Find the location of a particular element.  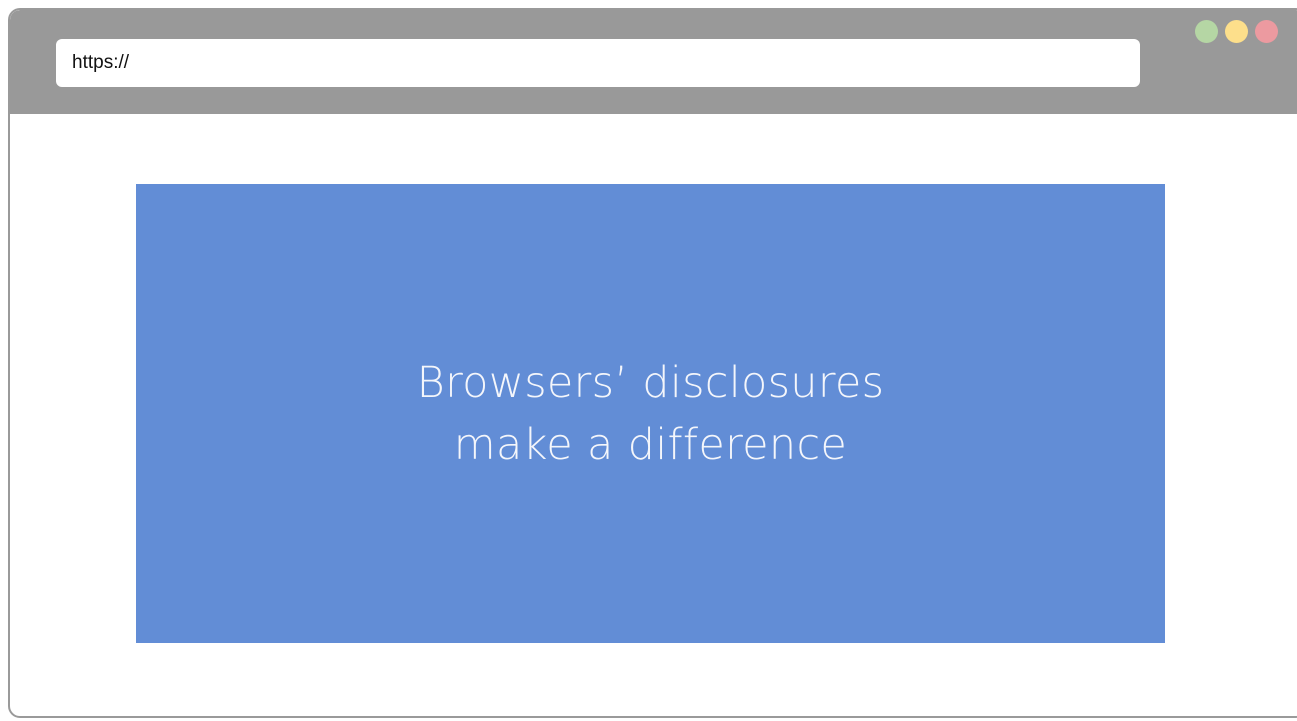

slide-heading-line-2: make a difference is located at coordinates (650, 444).